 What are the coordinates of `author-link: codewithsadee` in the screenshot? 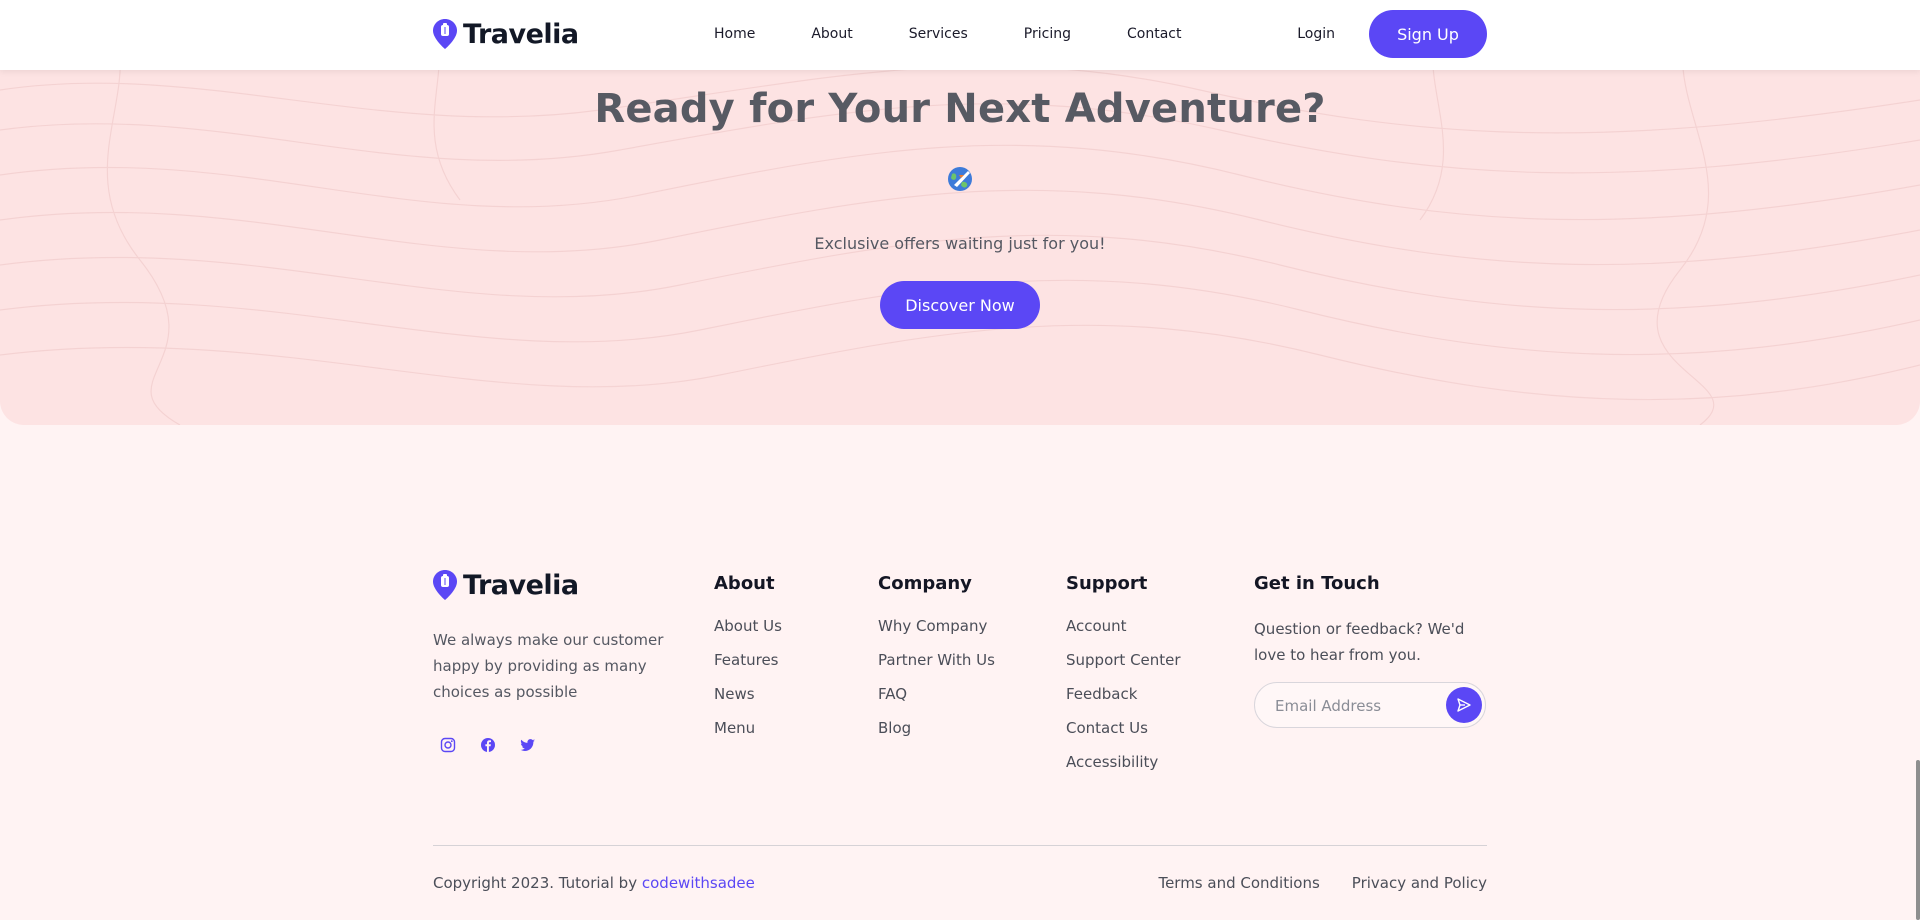 It's located at (698, 883).